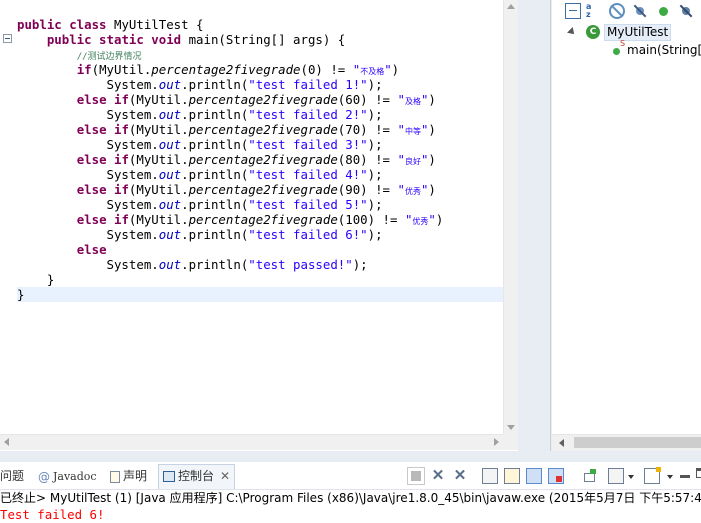 The width and height of the screenshot is (701, 523). What do you see at coordinates (128, 476) in the screenshot?
I see `tab-declaration: 声明` at bounding box center [128, 476].